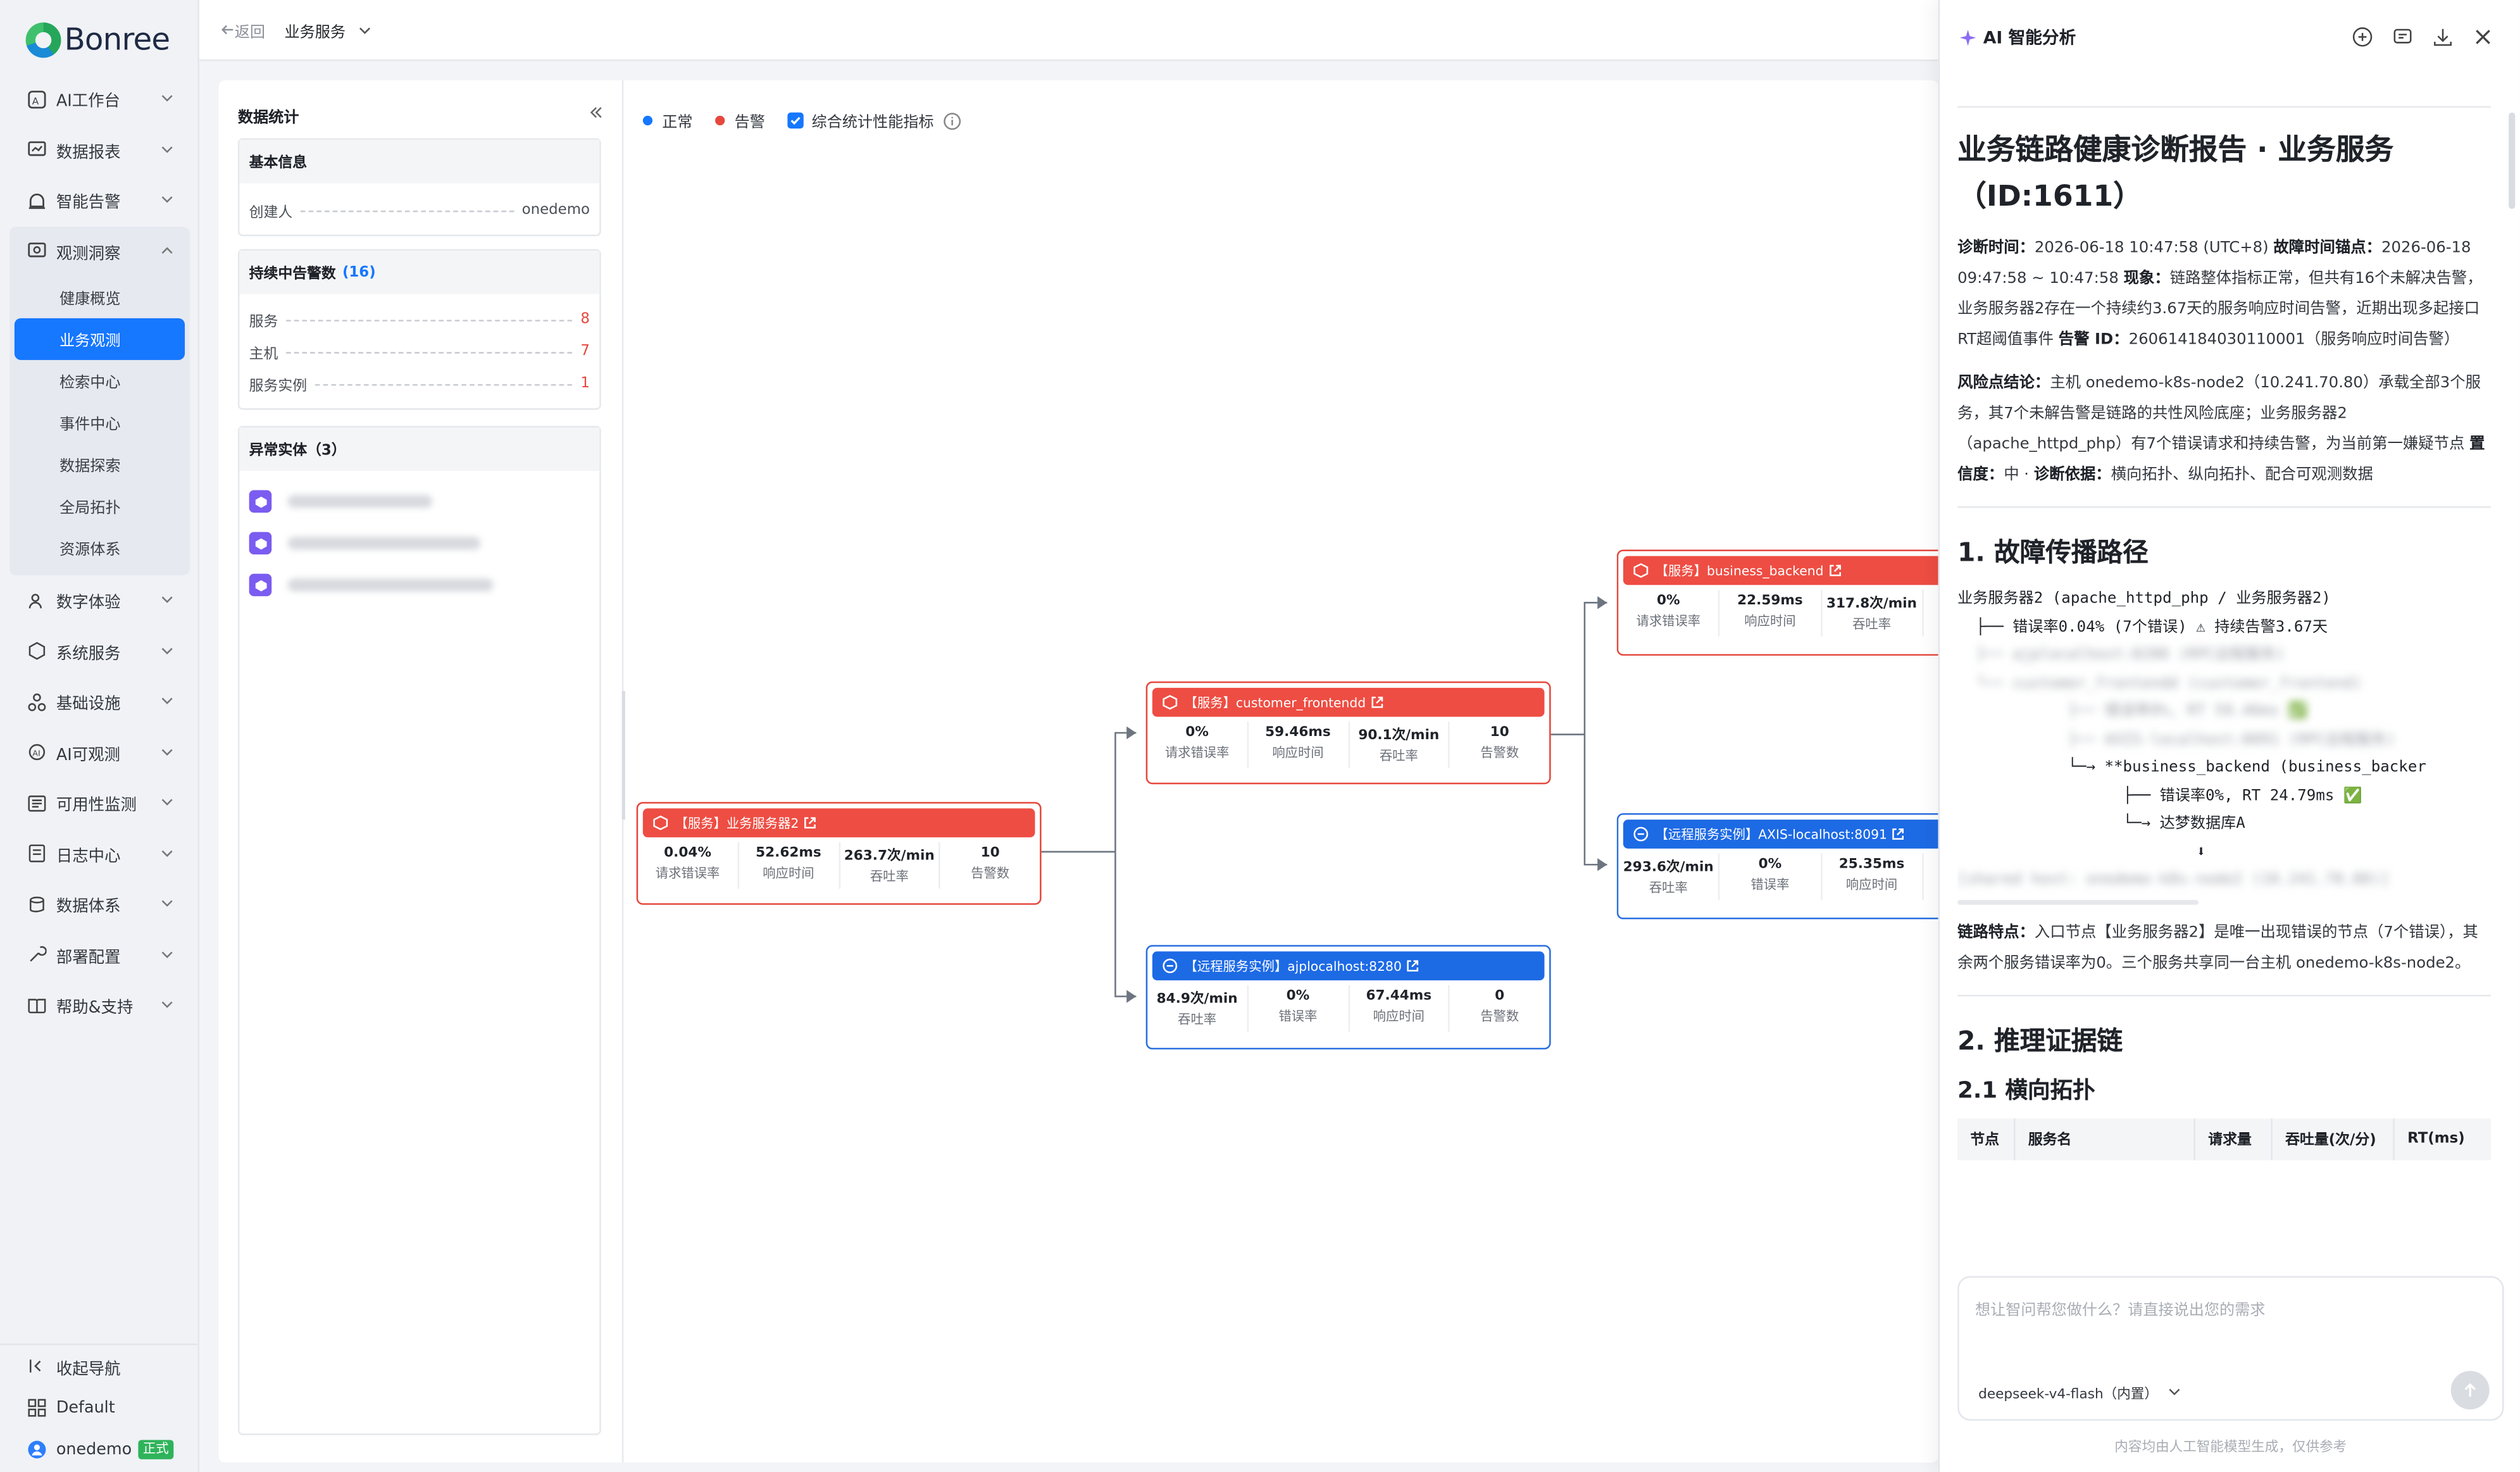  I want to click on history-icon, so click(2403, 38).